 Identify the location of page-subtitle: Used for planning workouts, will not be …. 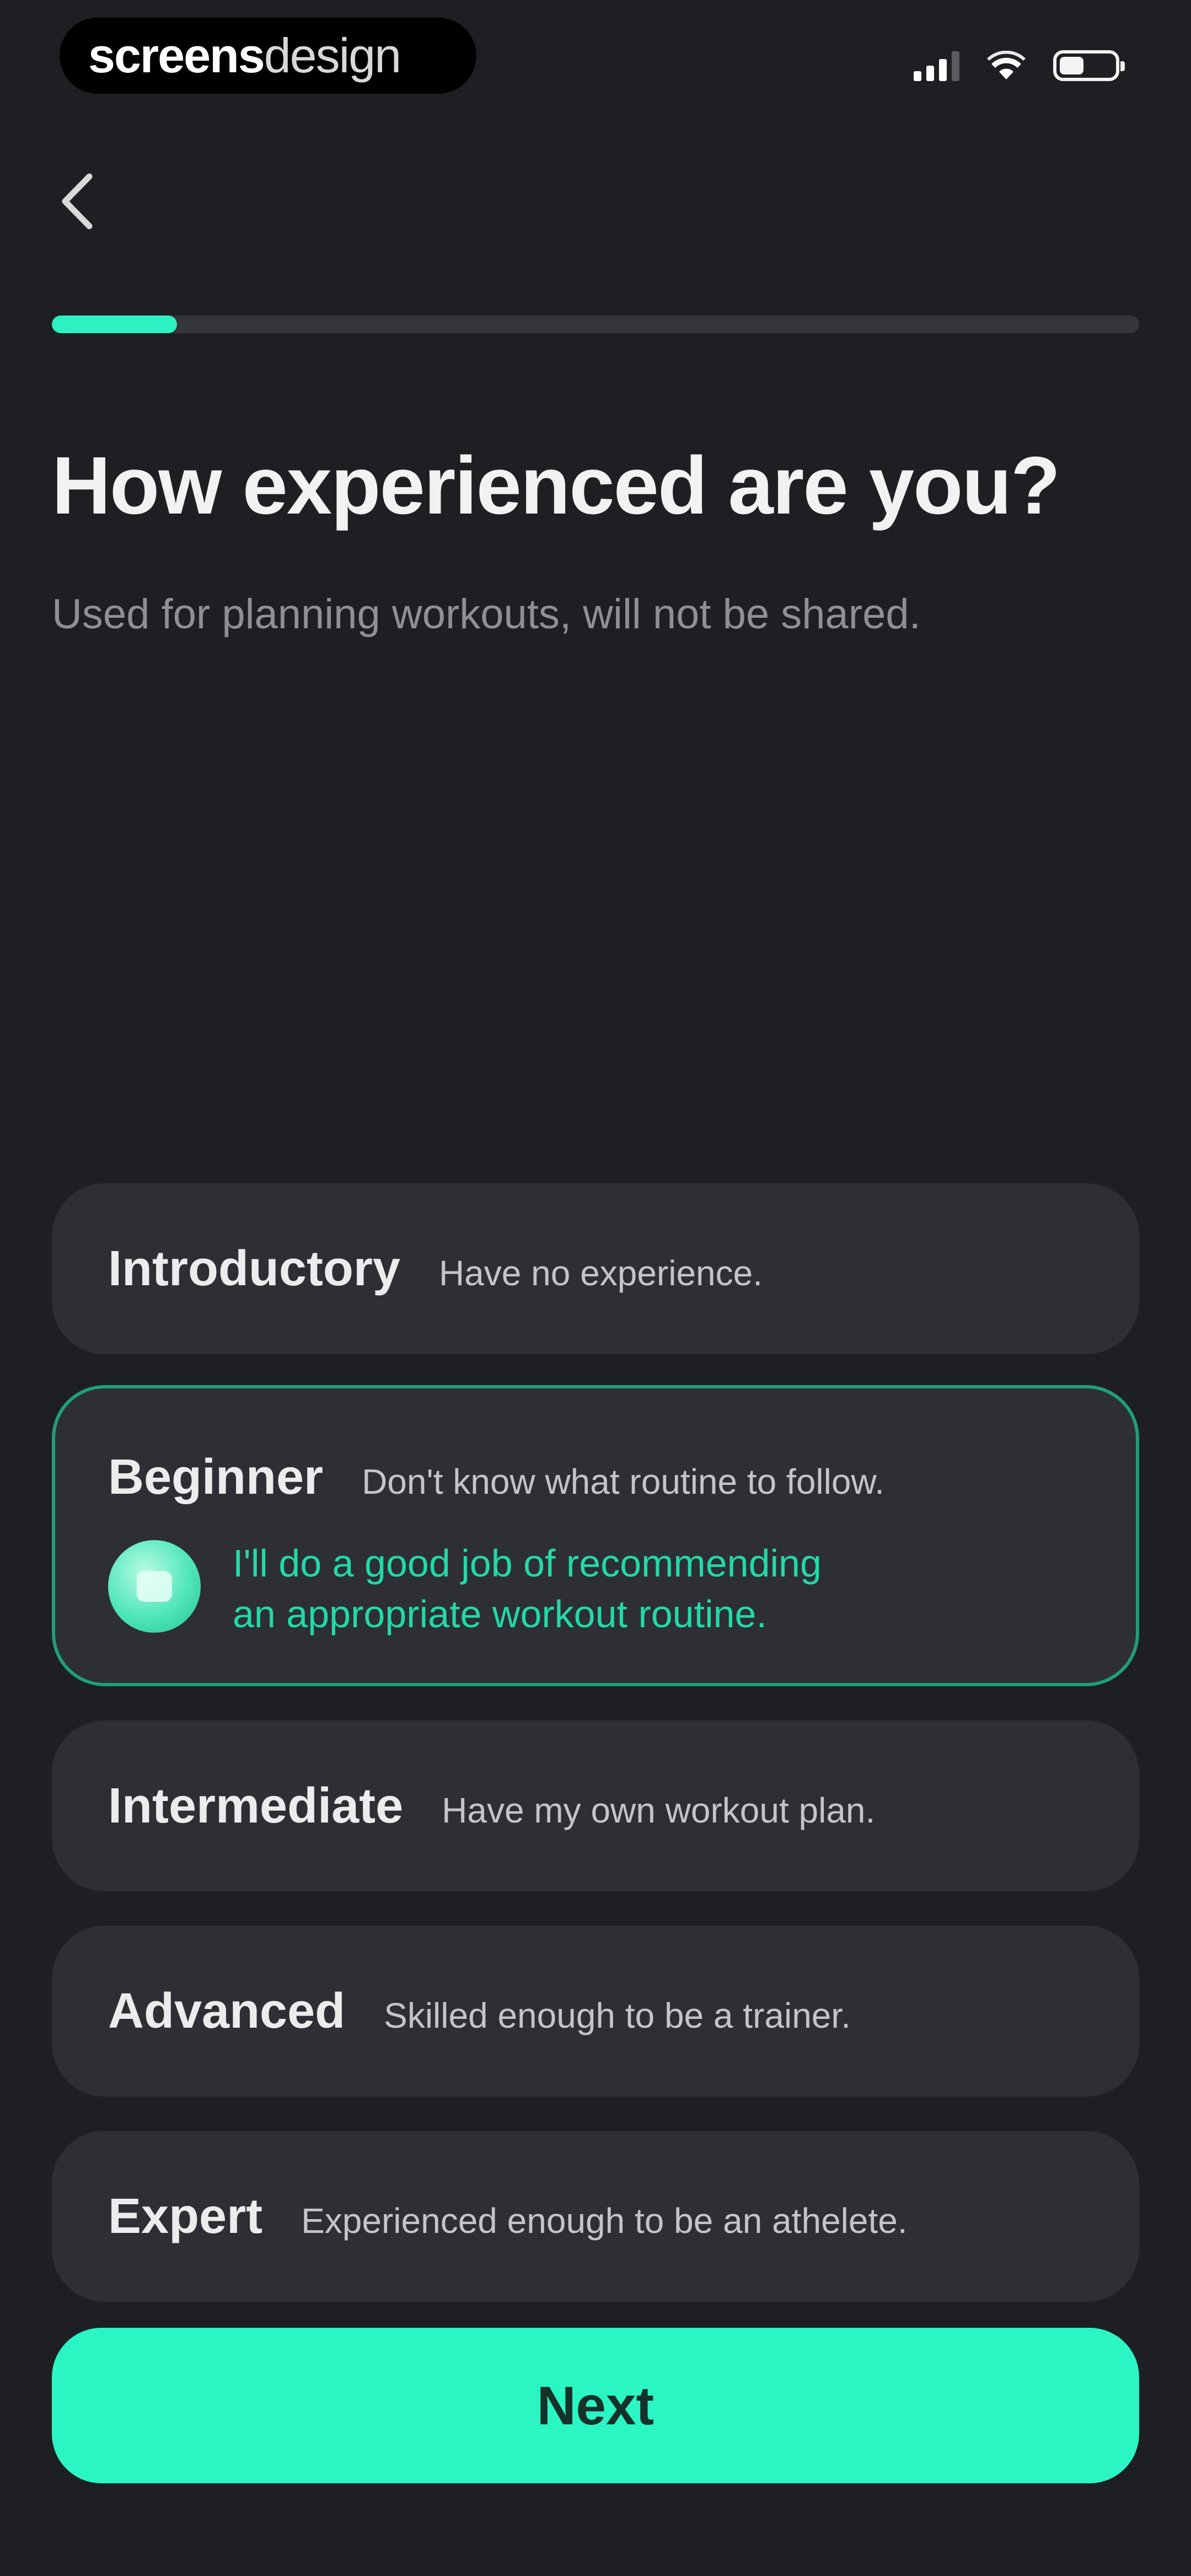
(486, 614).